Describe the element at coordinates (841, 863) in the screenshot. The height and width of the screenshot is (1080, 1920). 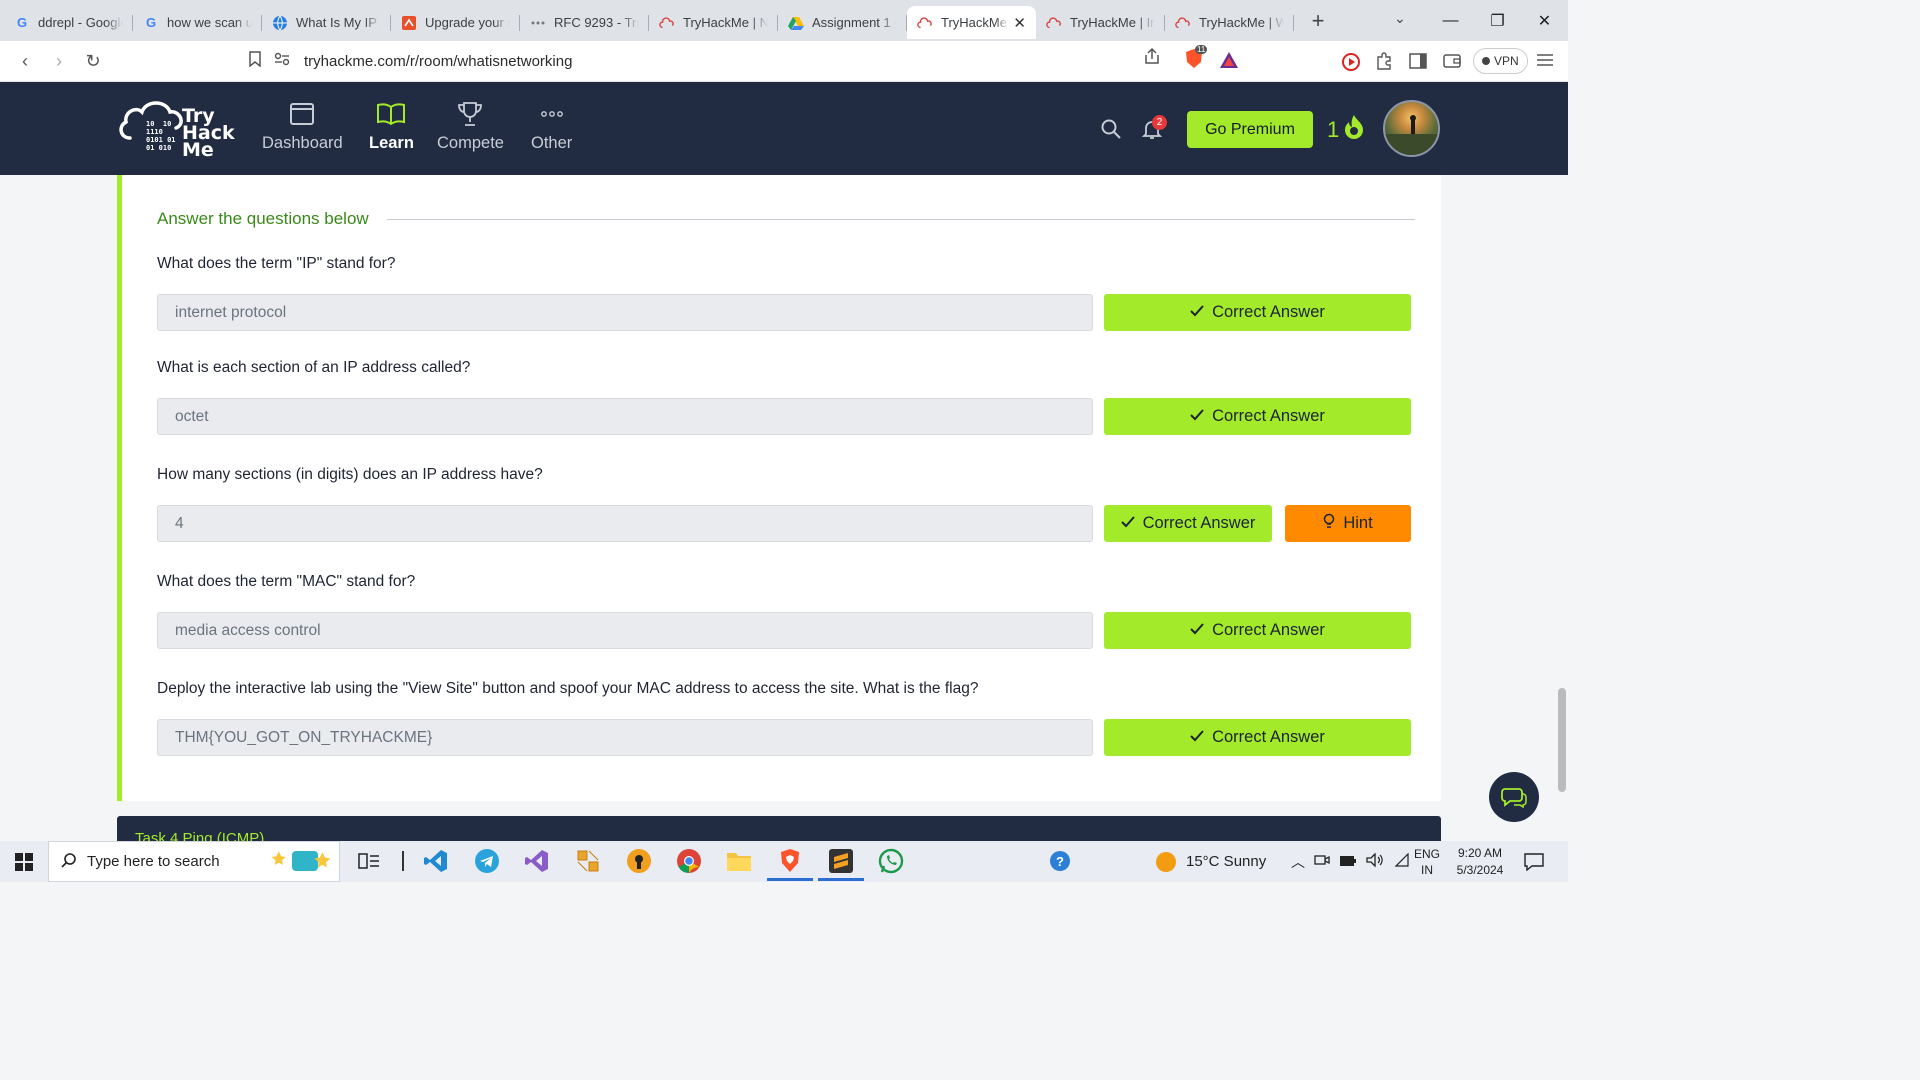
I see `sublime-text-icon` at that location.